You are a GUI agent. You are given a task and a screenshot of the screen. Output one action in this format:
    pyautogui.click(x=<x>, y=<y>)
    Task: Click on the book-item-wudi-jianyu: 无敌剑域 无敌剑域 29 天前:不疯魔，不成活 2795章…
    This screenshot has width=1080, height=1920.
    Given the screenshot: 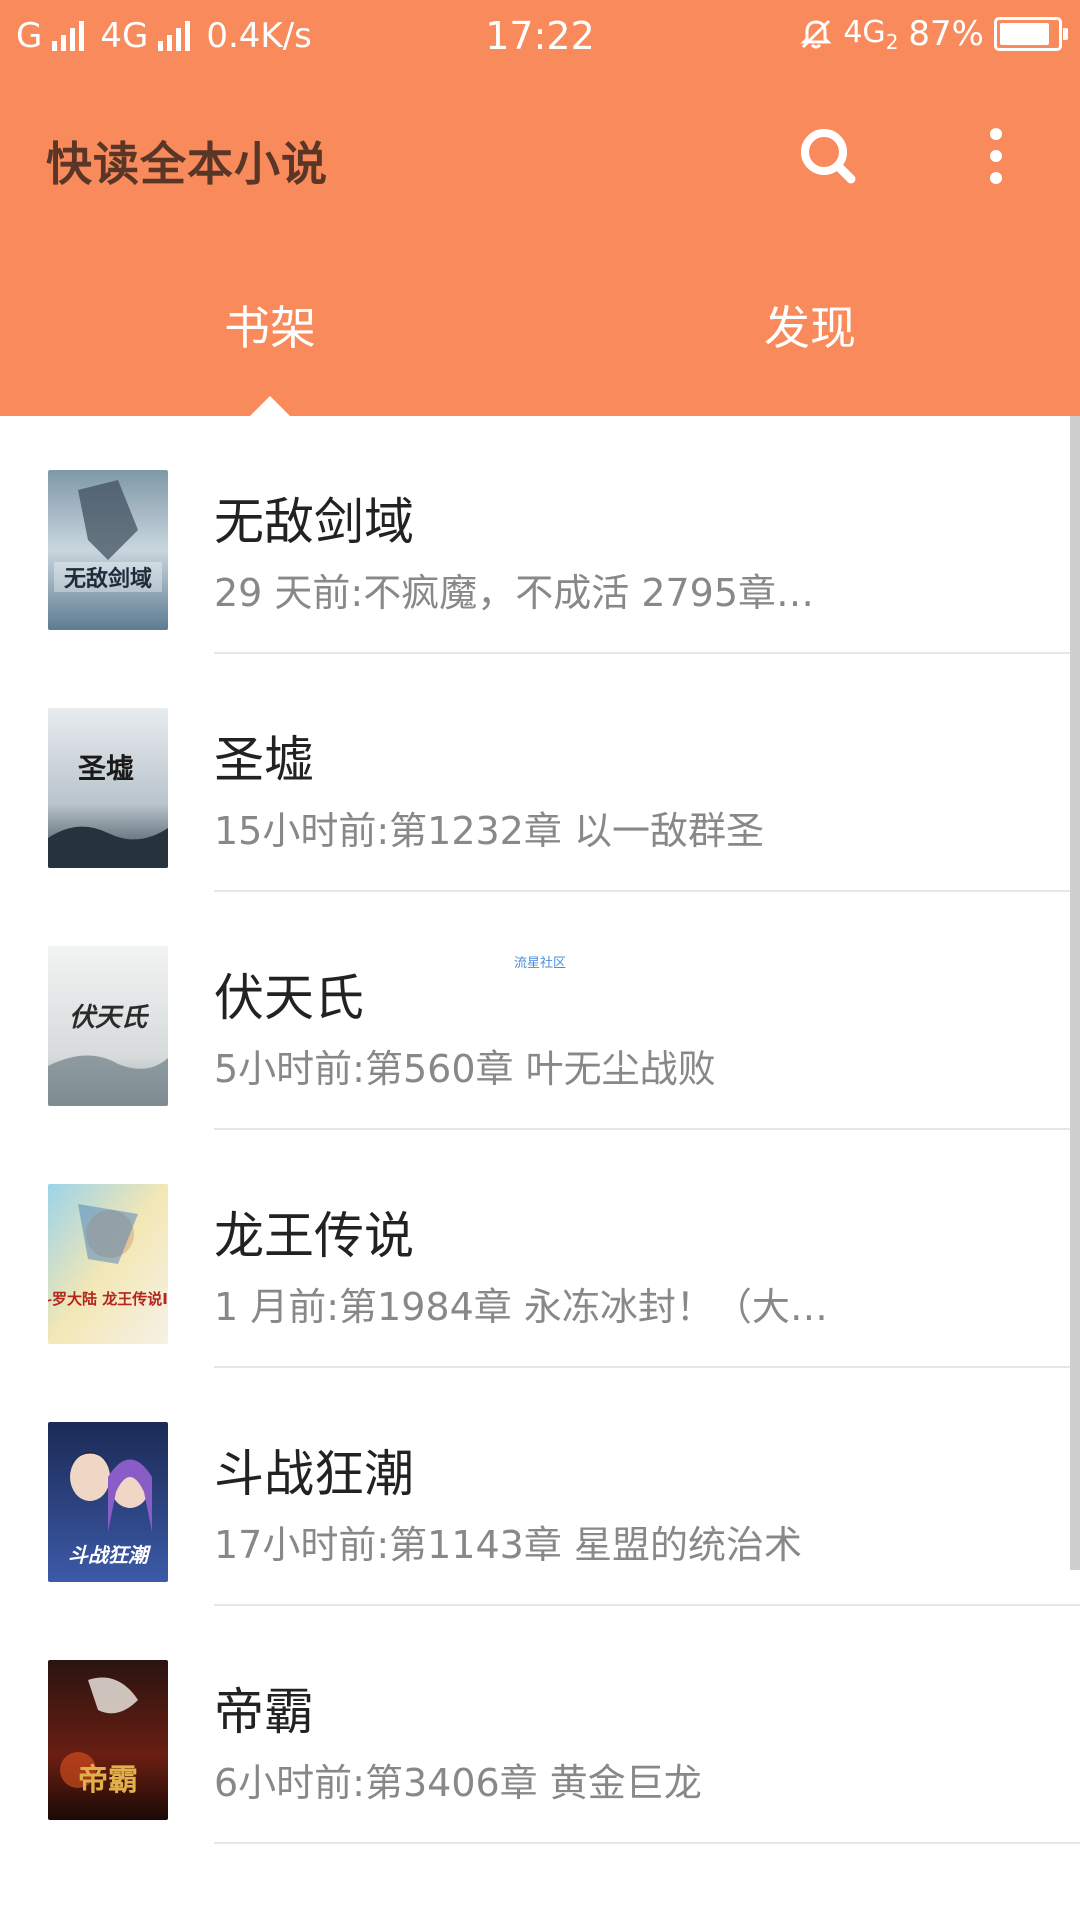 What is the action you would take?
    pyautogui.click(x=540, y=535)
    